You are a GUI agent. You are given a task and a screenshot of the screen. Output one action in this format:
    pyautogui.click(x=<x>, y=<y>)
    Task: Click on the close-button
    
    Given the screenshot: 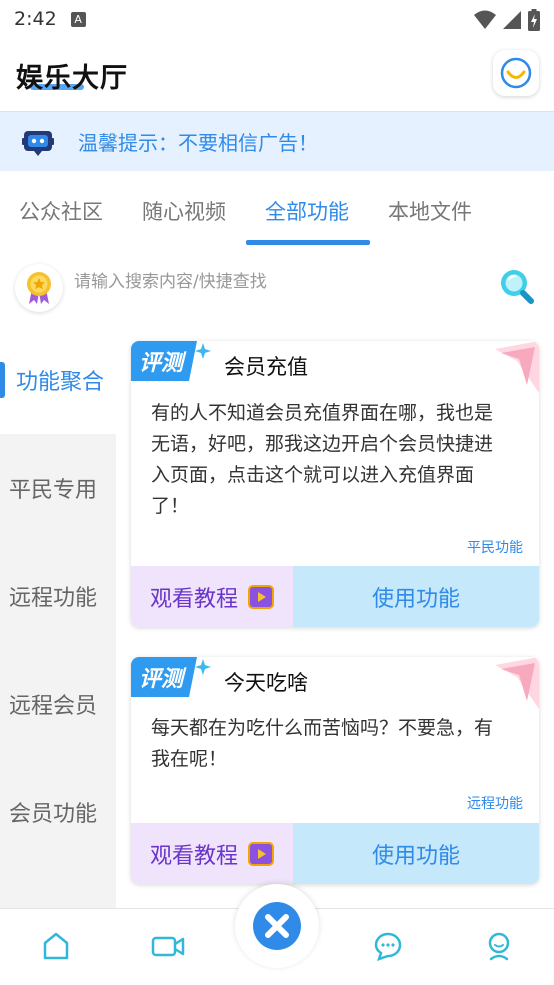 What is the action you would take?
    pyautogui.click(x=277, y=926)
    